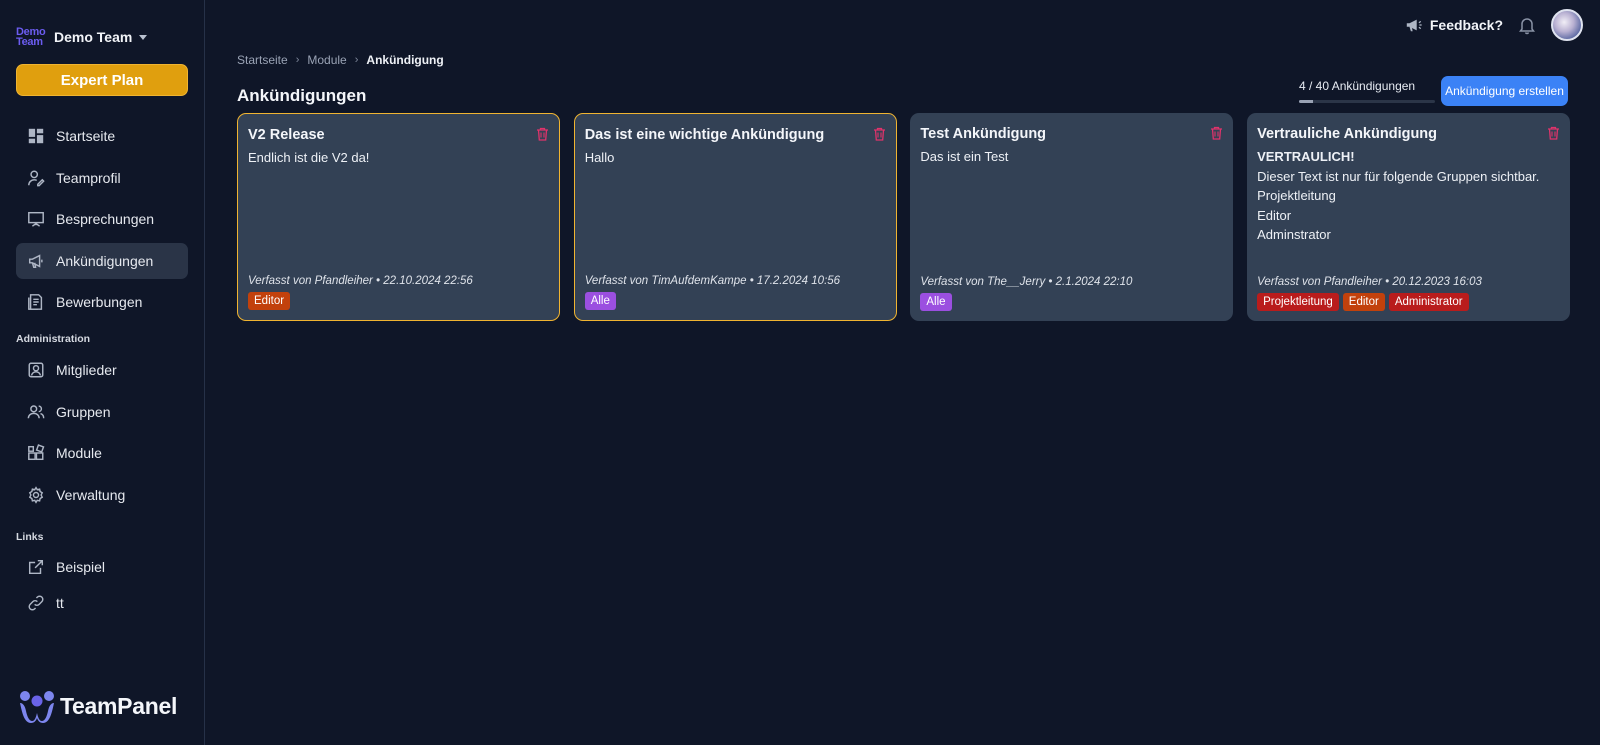  What do you see at coordinates (1428, 302) in the screenshot?
I see `group-tag: Administrator` at bounding box center [1428, 302].